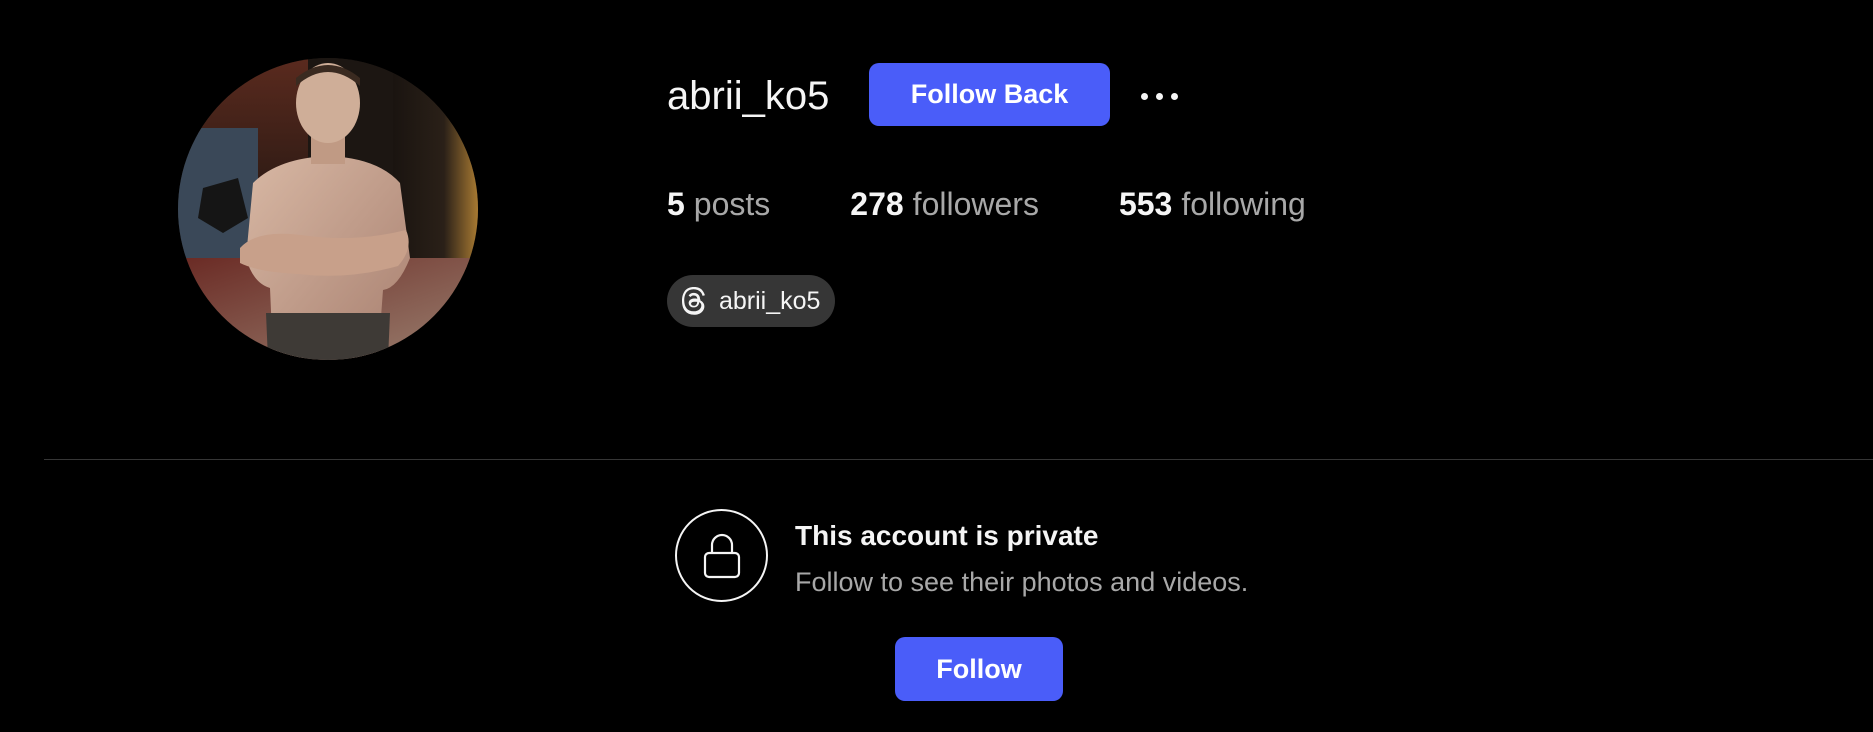  I want to click on posts-stat: 5 posts, so click(718, 204).